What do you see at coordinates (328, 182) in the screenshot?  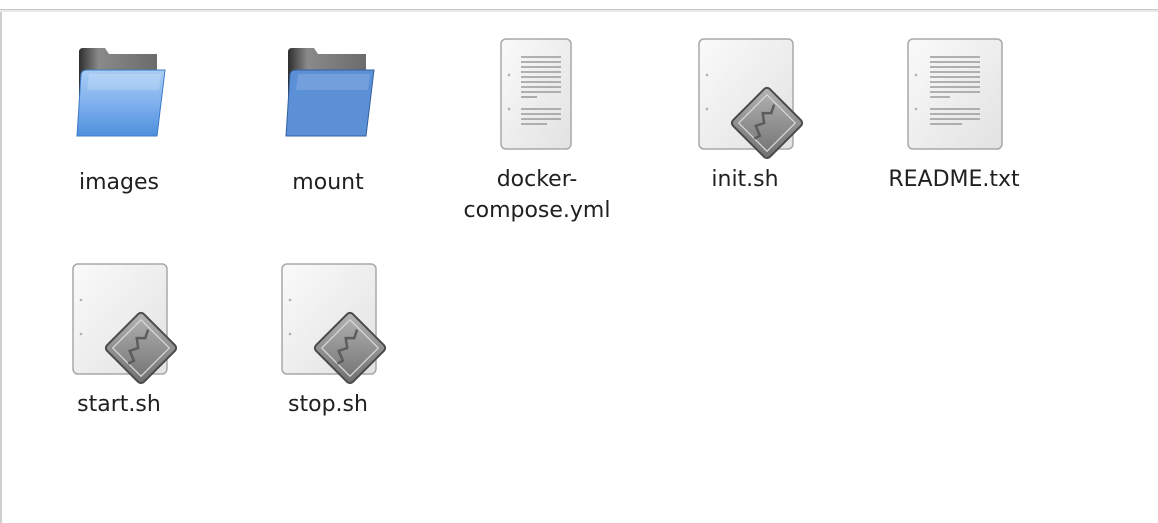 I see `file-name: mount` at bounding box center [328, 182].